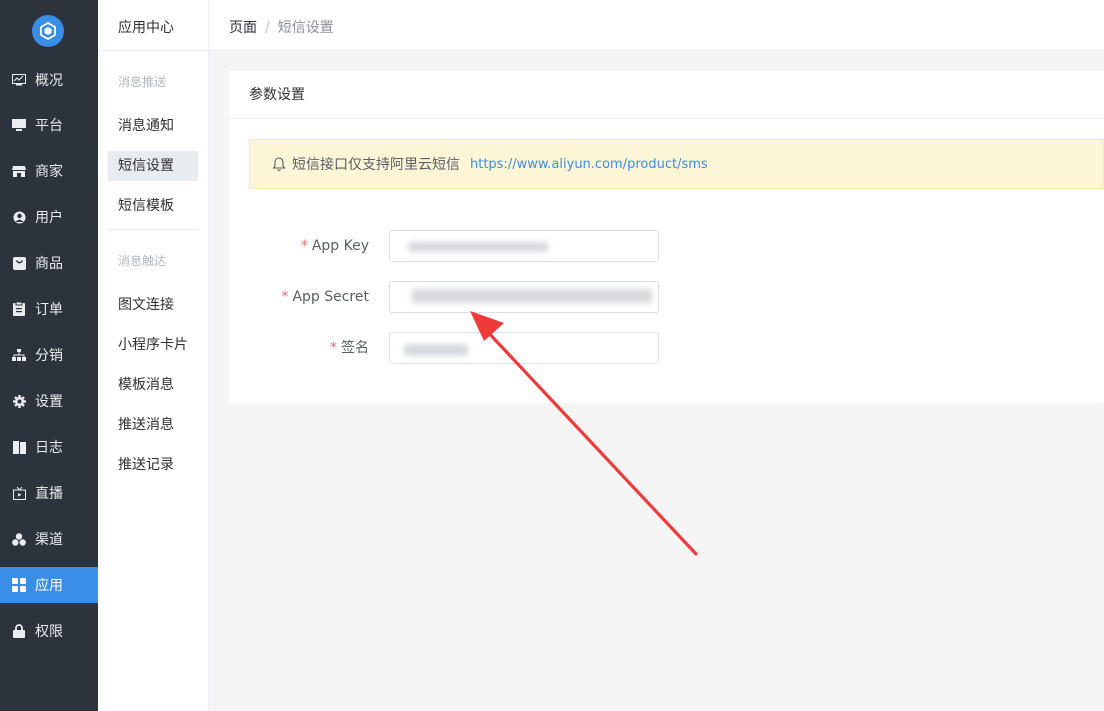  I want to click on shop-icon, so click(19, 171).